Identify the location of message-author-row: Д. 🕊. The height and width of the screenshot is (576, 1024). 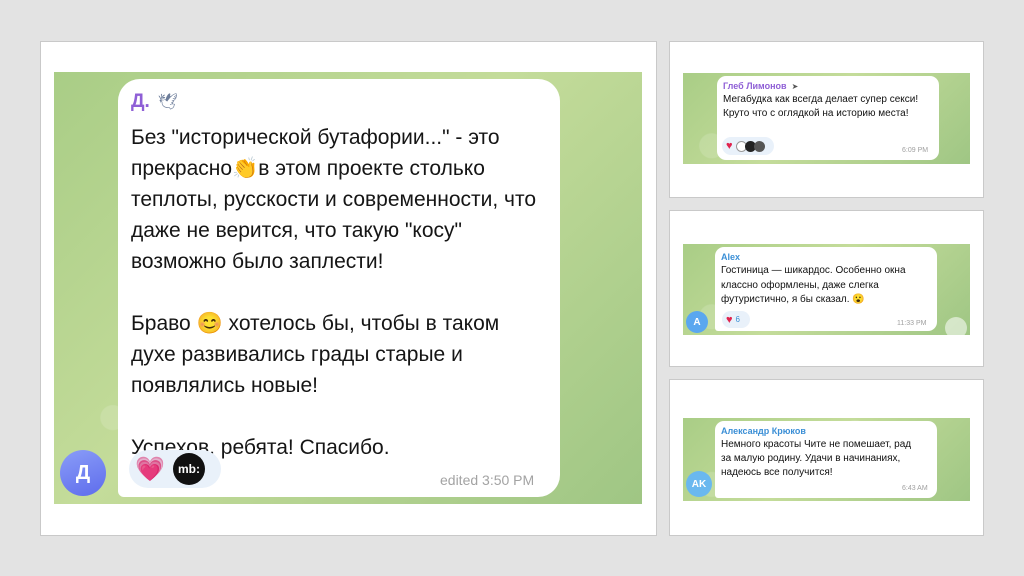
(338, 102).